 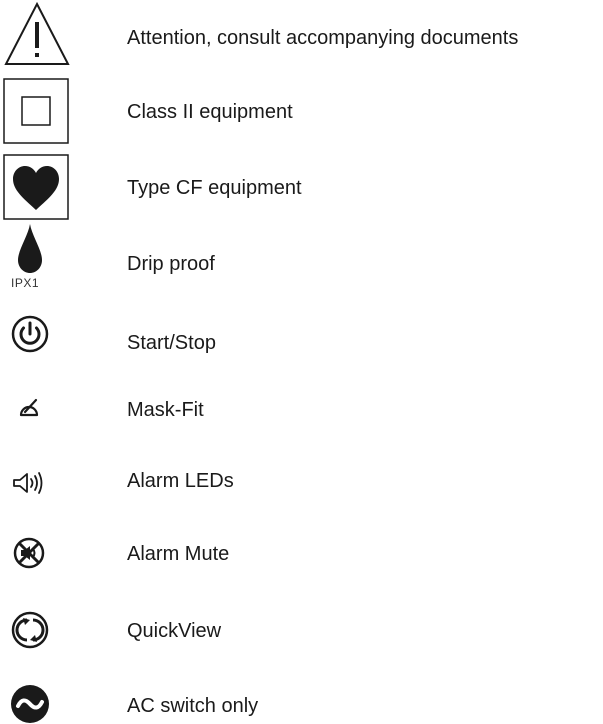 What do you see at coordinates (30, 704) in the screenshot?
I see `ac-switch-icon` at bounding box center [30, 704].